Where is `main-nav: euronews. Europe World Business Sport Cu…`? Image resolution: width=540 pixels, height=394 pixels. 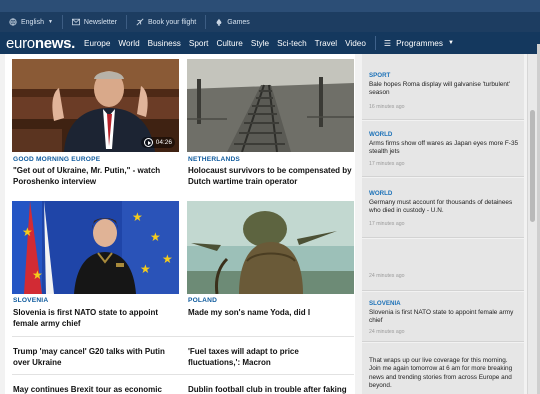 main-nav: euronews. Europe World Business Sport Cu… is located at coordinates (270, 43).